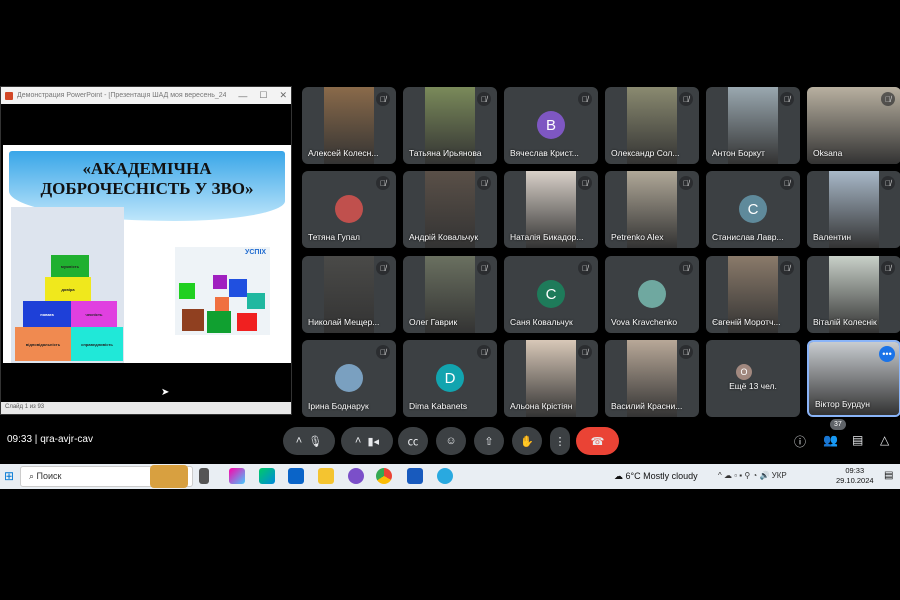 The width and height of the screenshot is (900, 600). Describe the element at coordinates (753, 378) in the screenshot. I see `participant-tile: O Ещё 13 чел.` at that location.